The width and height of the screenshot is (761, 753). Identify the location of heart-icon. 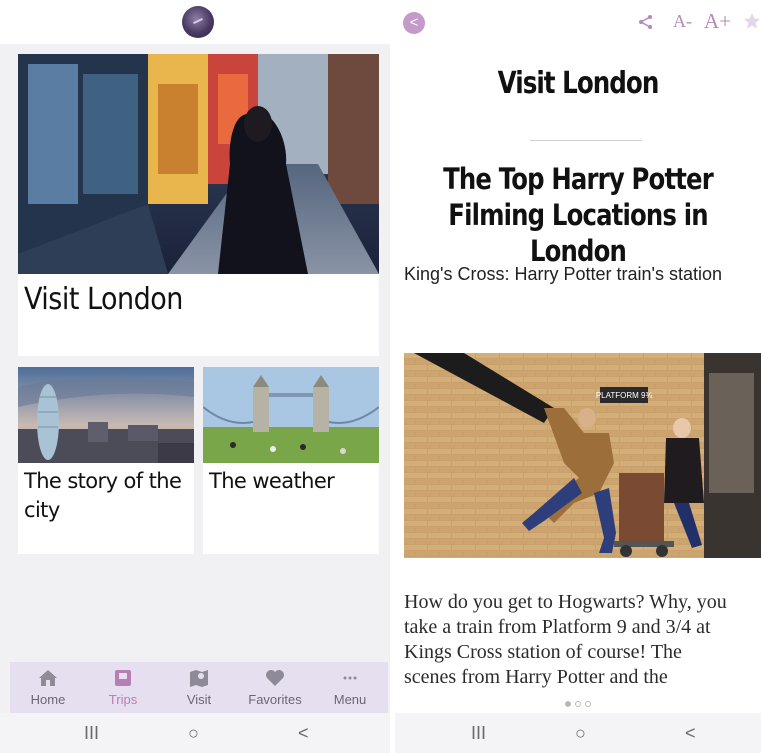
(275, 678).